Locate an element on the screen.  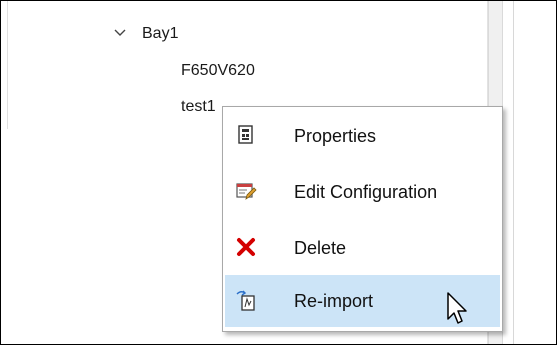
tree-node-f650v620: F650V620 is located at coordinates (218, 71).